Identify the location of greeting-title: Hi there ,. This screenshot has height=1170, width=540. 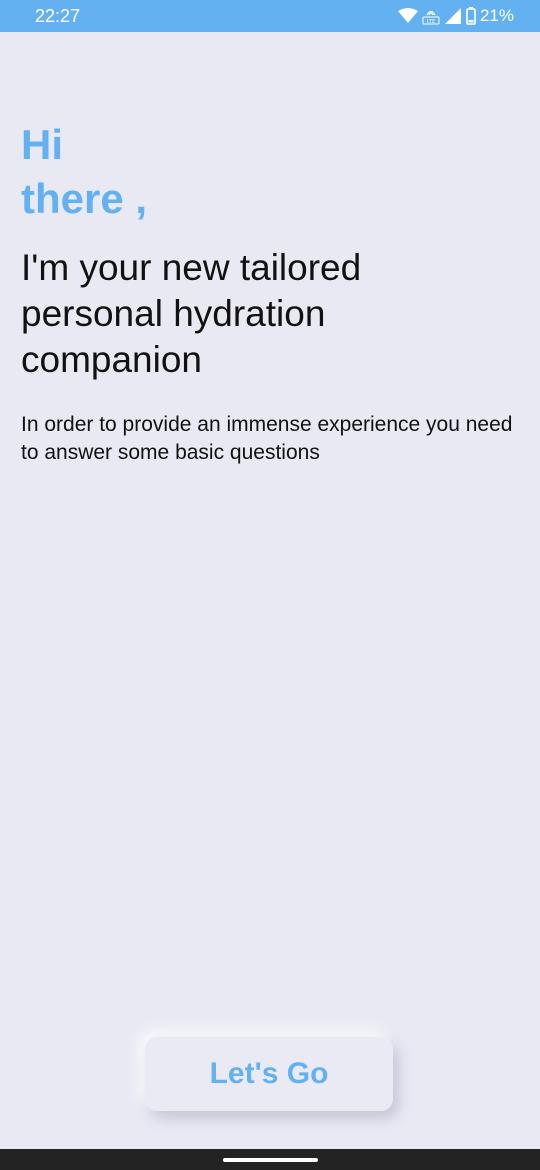
(84, 172).